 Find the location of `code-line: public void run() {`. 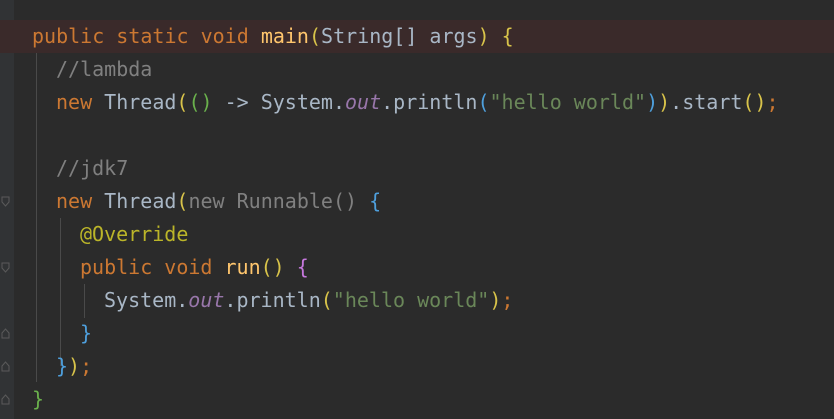

code-line: public void run() { is located at coordinates (417, 267).